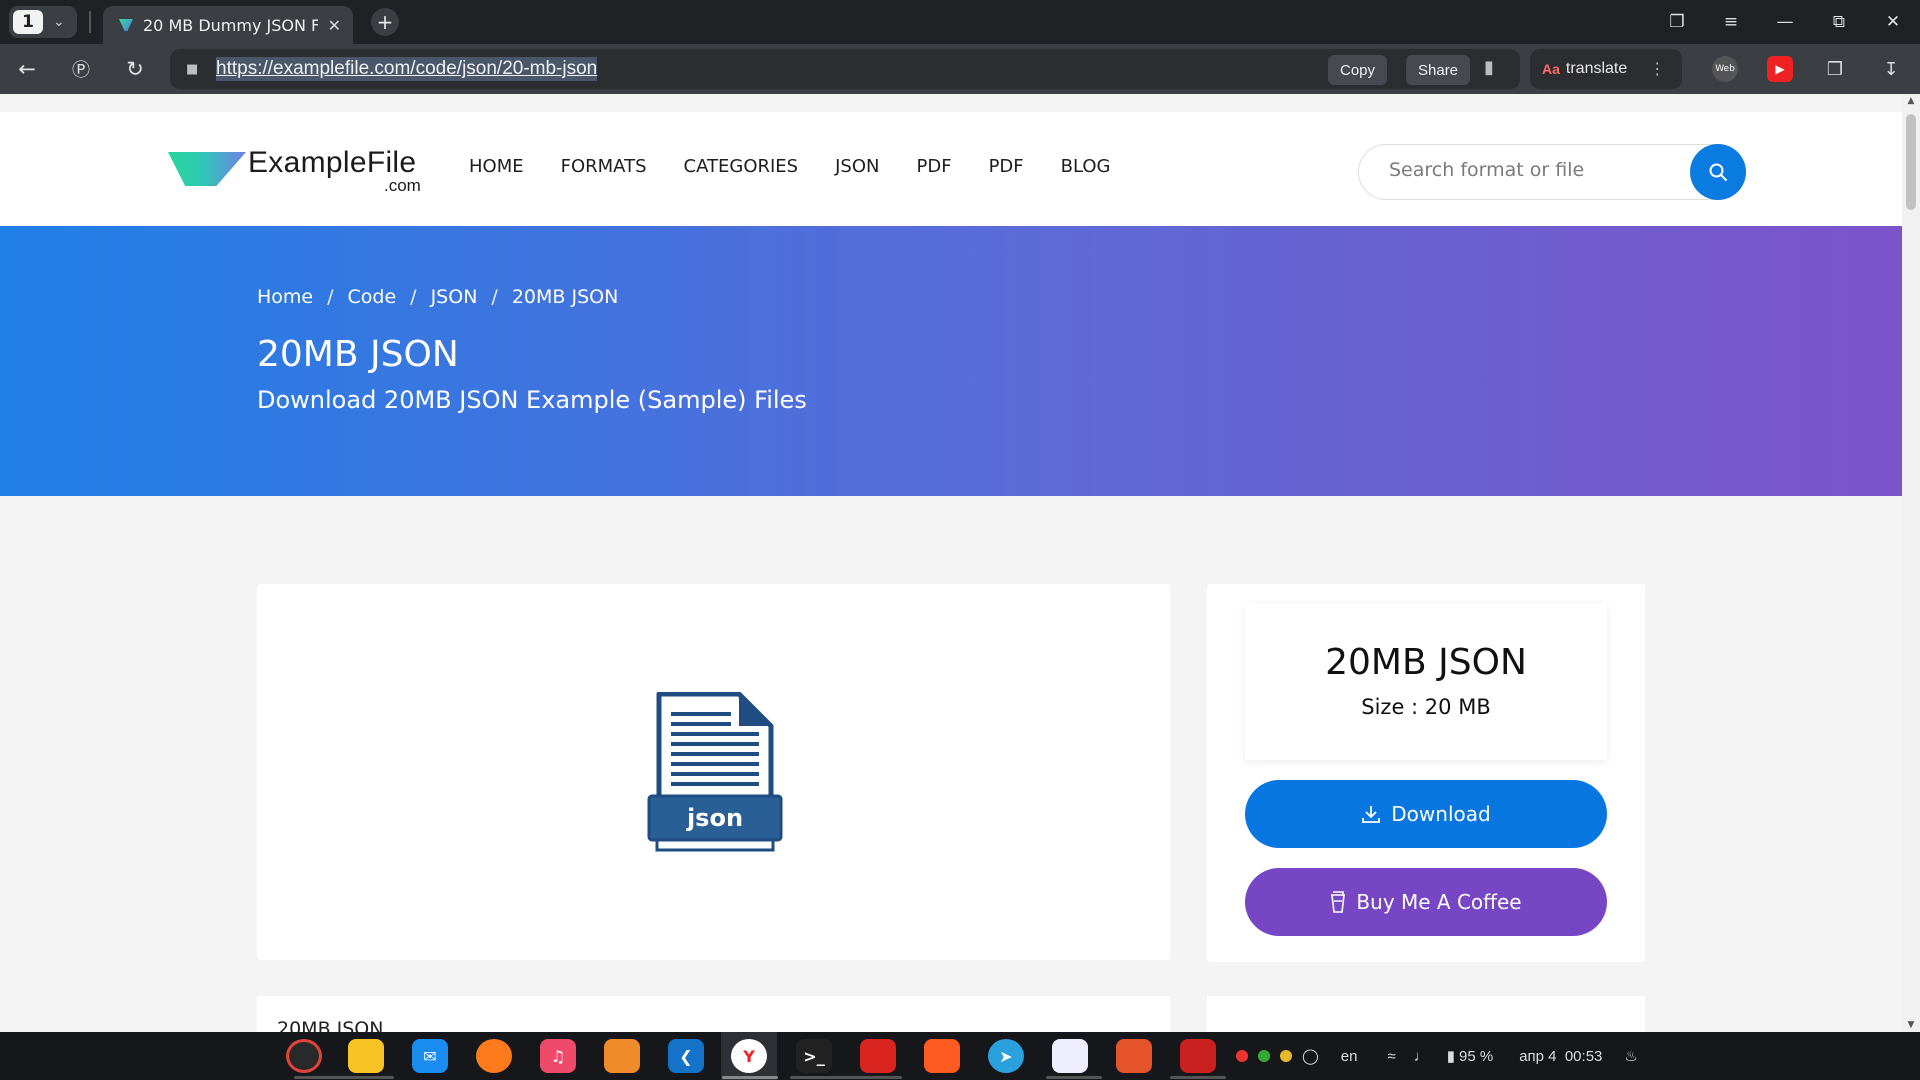 The height and width of the screenshot is (1080, 1920). Describe the element at coordinates (28, 22) in the screenshot. I see `tab-count: 1` at that location.